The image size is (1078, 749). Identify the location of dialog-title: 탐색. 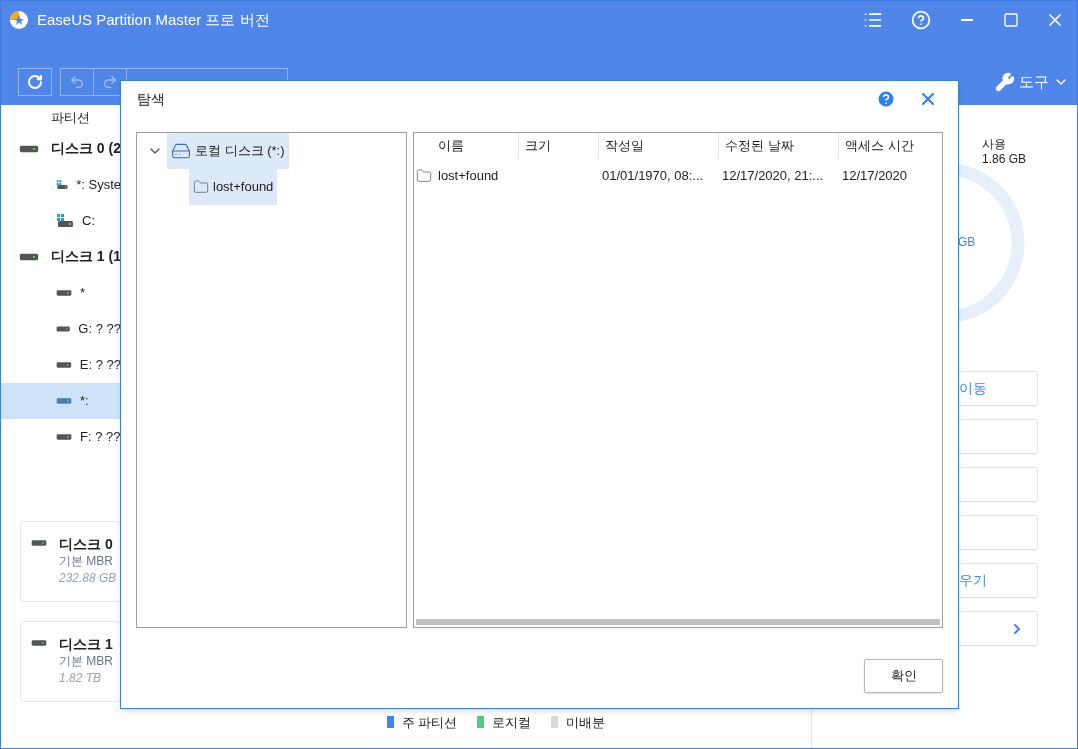
(151, 99).